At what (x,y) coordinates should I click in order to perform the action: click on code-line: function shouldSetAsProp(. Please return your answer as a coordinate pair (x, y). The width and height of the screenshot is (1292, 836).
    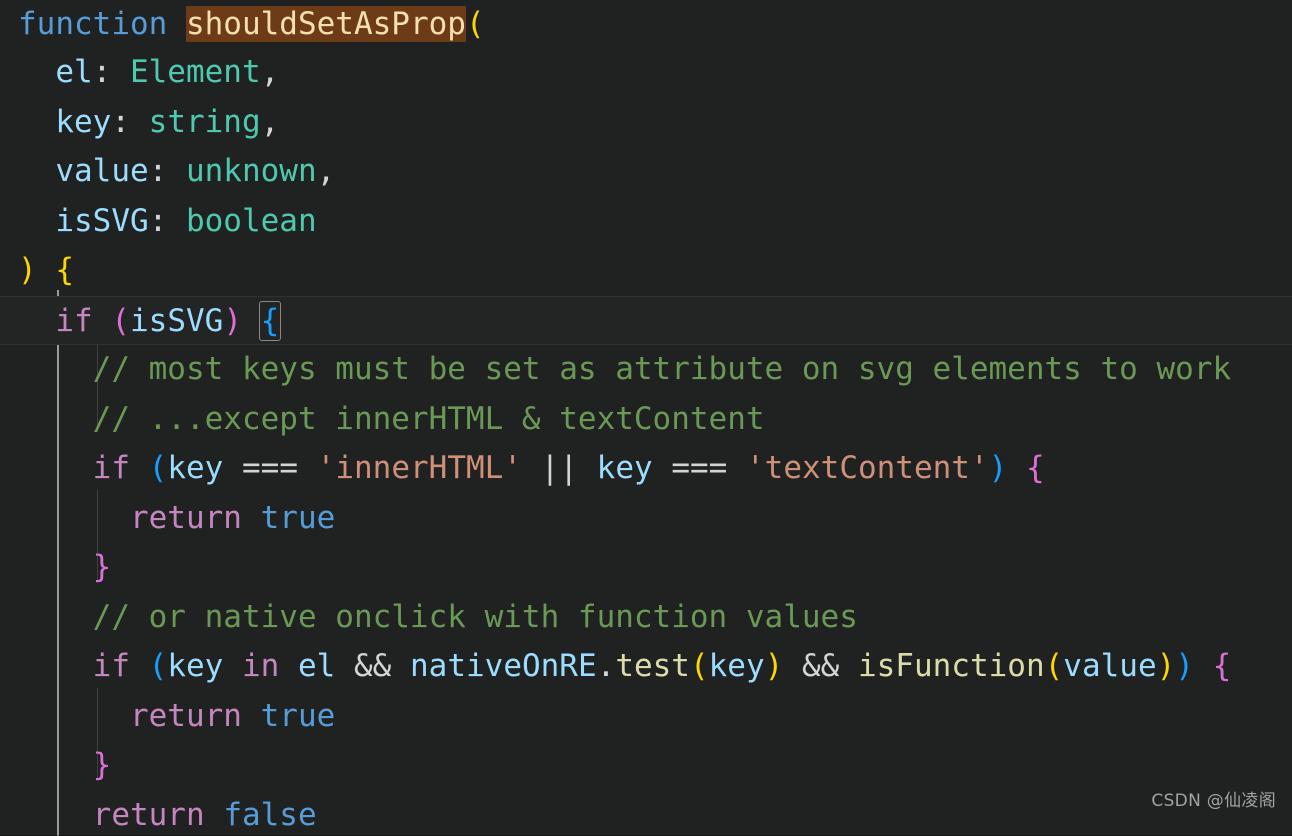
    Looking at the image, I should click on (646, 24).